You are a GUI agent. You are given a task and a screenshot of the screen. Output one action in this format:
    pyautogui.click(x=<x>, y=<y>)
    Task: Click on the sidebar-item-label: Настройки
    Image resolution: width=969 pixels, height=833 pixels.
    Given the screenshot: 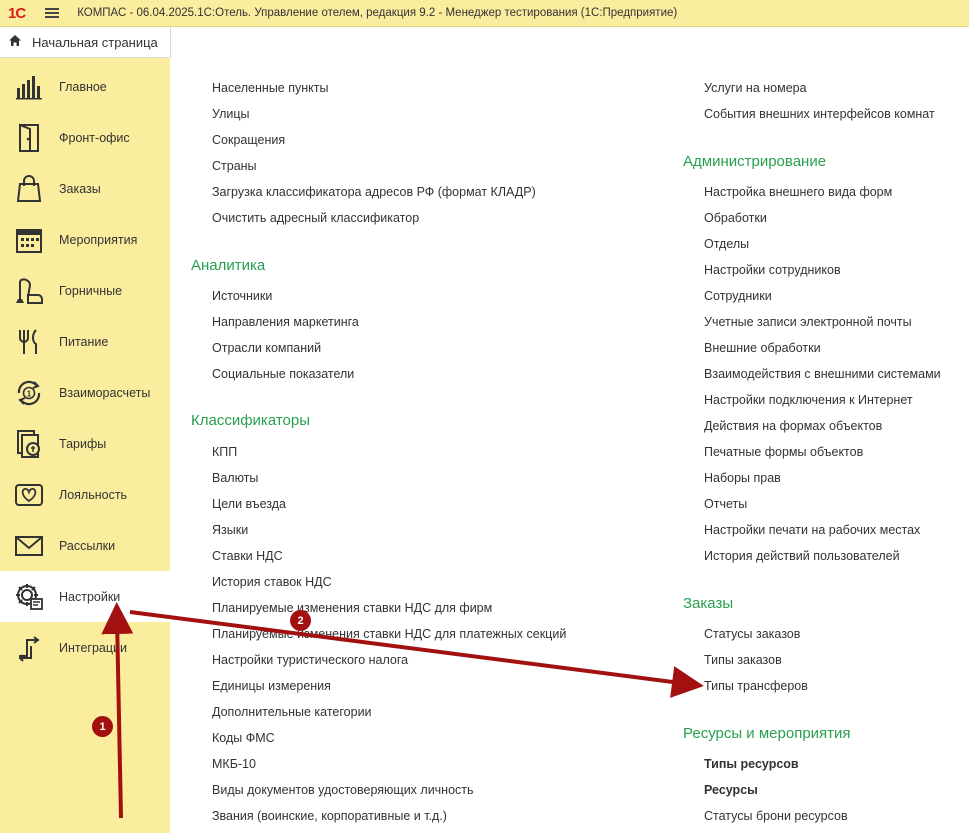 What is the action you would take?
    pyautogui.click(x=90, y=596)
    